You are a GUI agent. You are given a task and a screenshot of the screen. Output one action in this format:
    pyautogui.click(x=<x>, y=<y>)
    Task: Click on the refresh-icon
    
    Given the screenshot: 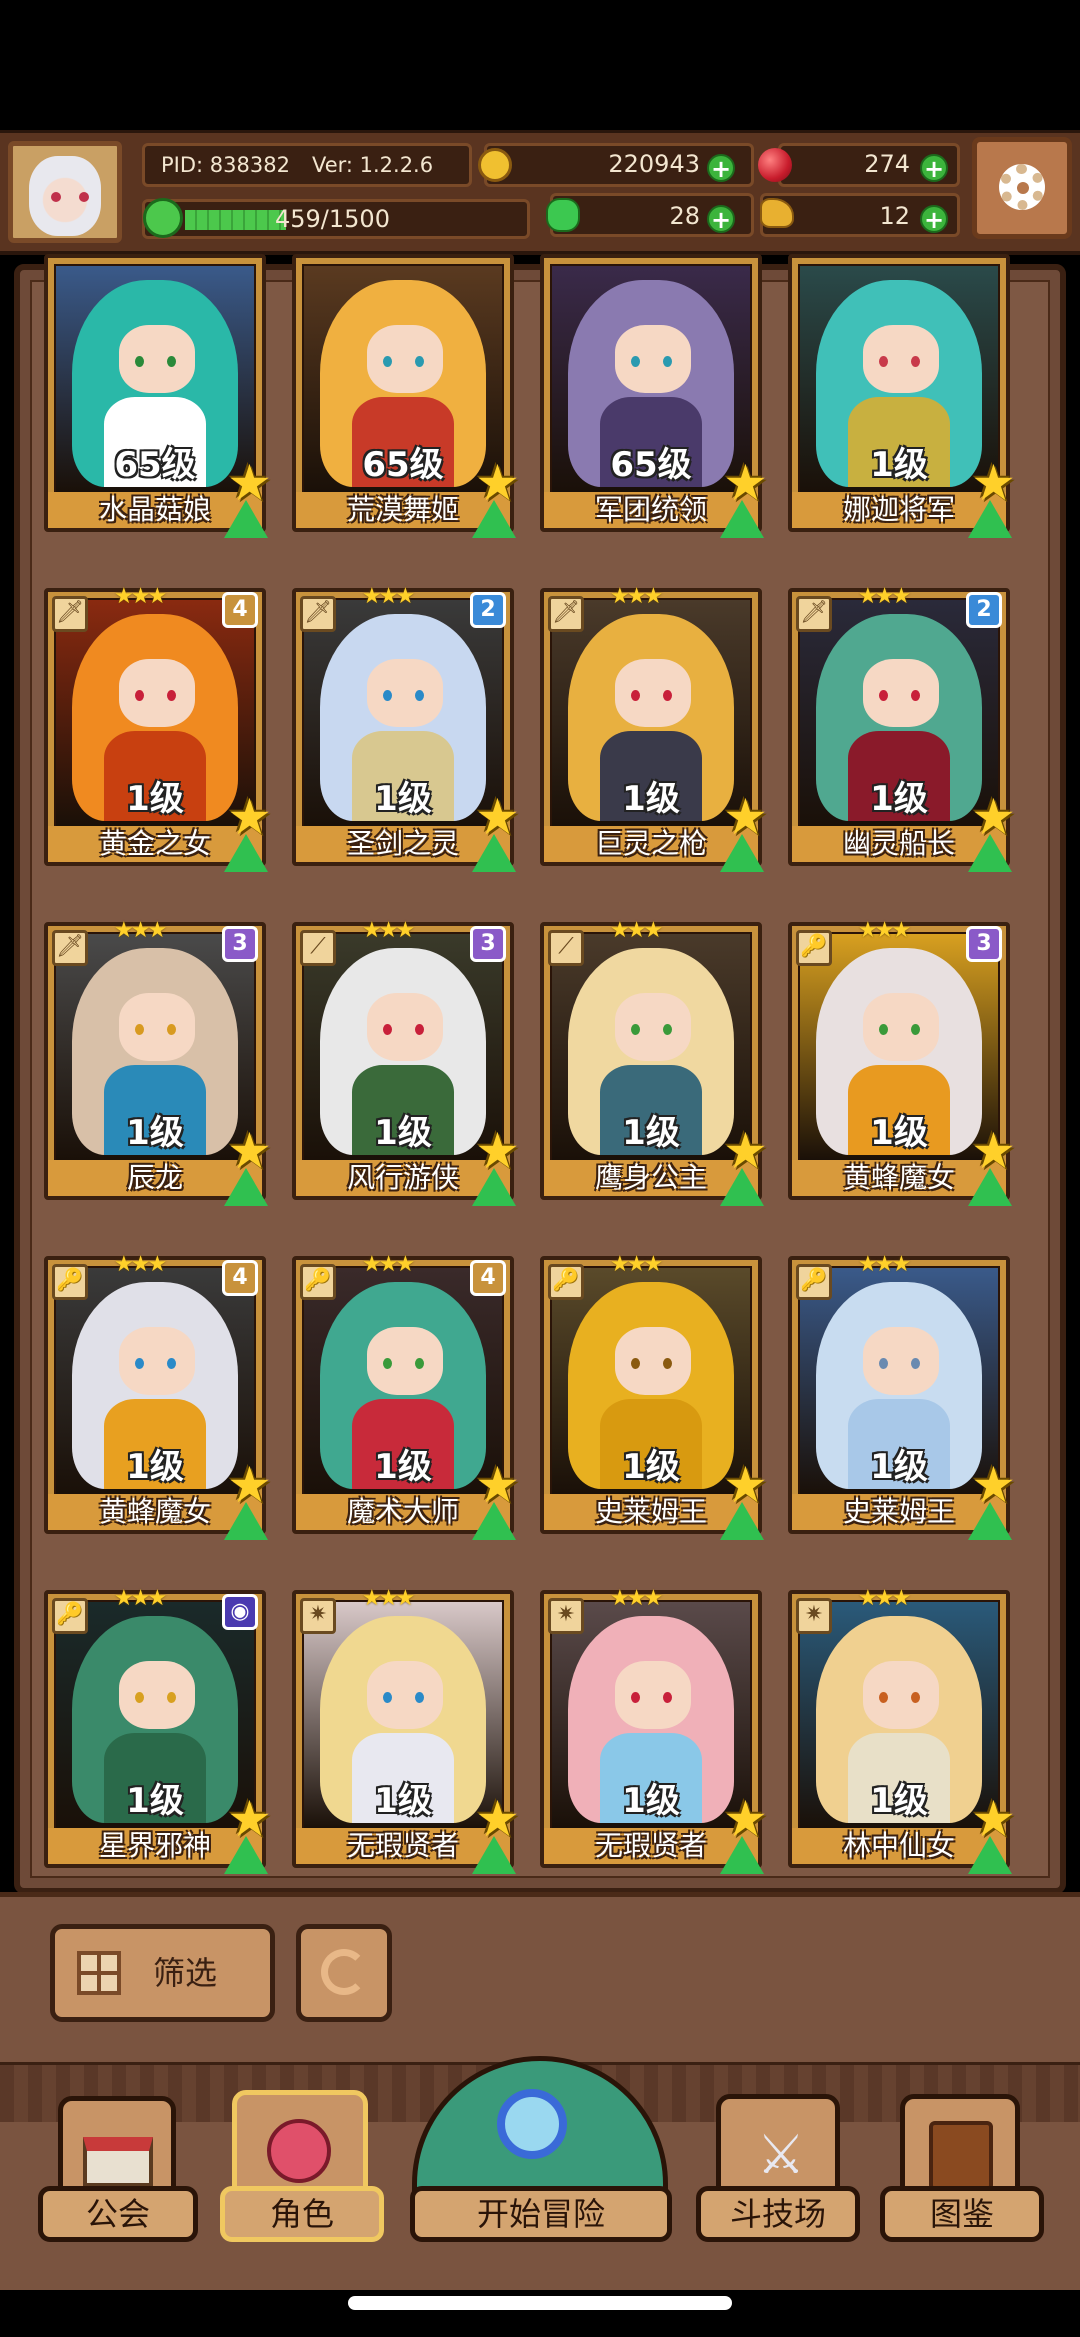 What is the action you would take?
    pyautogui.click(x=344, y=1972)
    